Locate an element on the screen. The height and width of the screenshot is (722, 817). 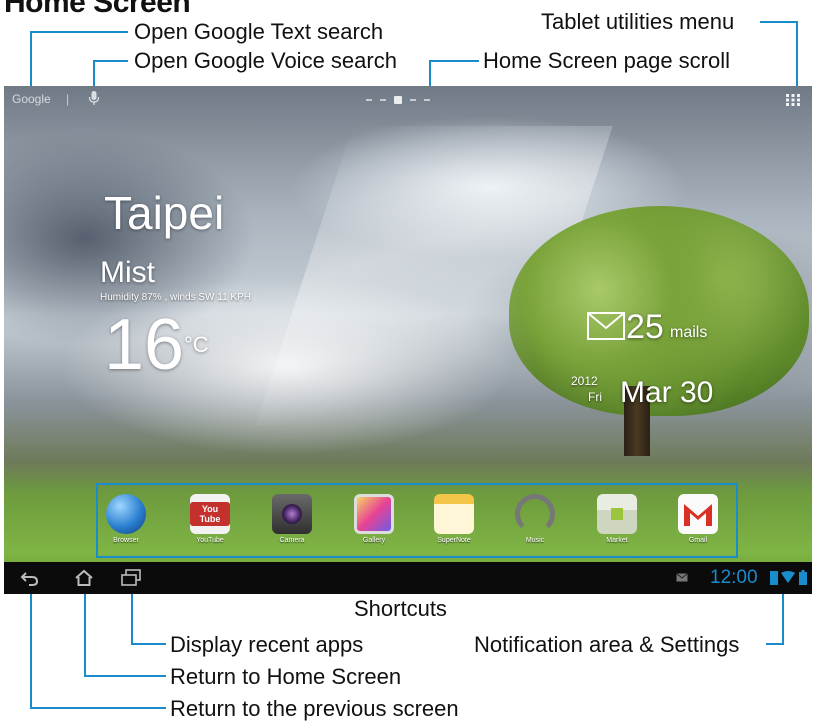
callout-page-scroll: Home Screen page scroll is located at coordinates (607, 60).